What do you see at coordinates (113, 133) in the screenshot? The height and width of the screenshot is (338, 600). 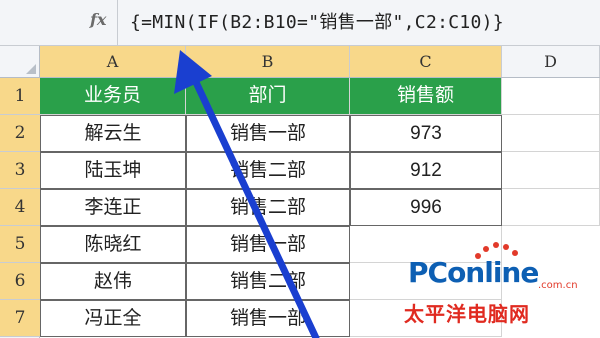 I see `table-cell: 解云生` at bounding box center [113, 133].